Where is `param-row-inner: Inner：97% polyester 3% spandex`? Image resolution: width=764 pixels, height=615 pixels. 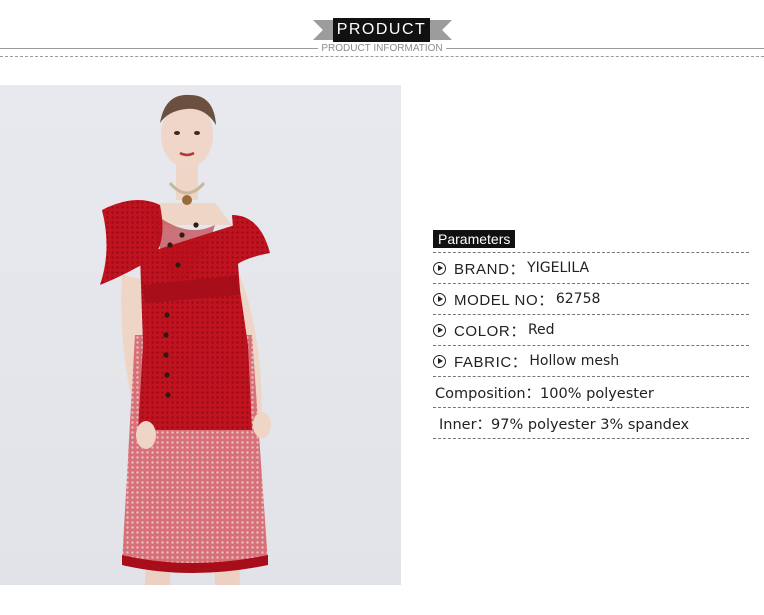 param-row-inner: Inner：97% polyester 3% spandex is located at coordinates (591, 423).